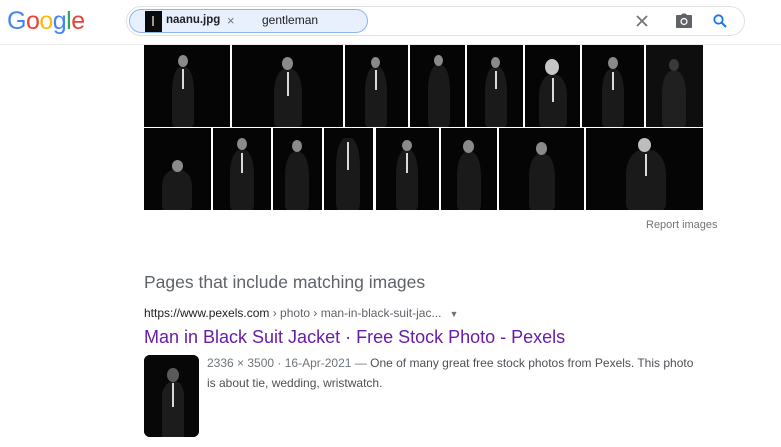 The width and height of the screenshot is (781, 447). Describe the element at coordinates (290, 20) in the screenshot. I see `search-input: gentleman` at that location.